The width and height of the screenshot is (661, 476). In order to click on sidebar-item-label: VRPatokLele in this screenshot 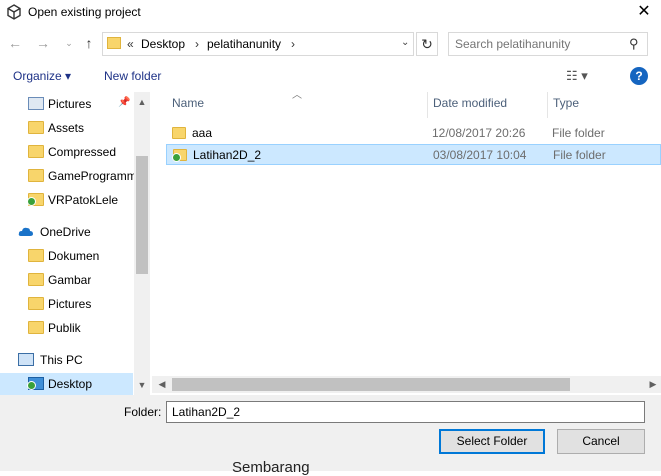, I will do `click(83, 200)`.